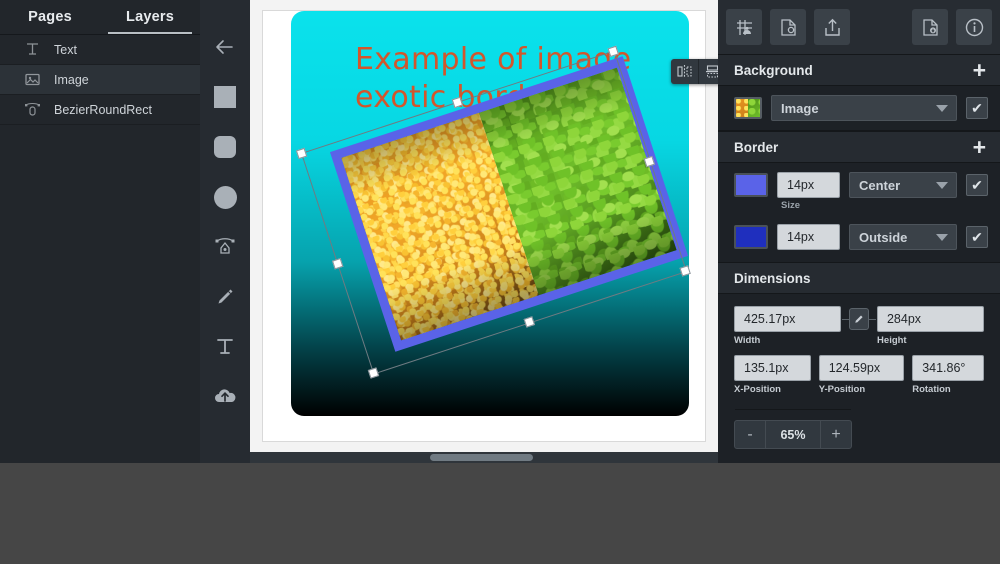 The height and width of the screenshot is (564, 1000). What do you see at coordinates (800, 108) in the screenshot?
I see `background-type-value: Image` at bounding box center [800, 108].